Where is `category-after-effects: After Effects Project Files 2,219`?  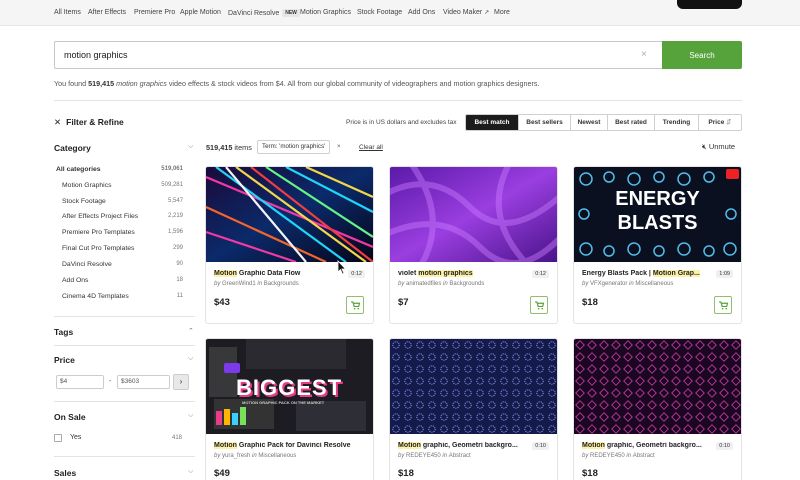 category-after-effects: After Effects Project Files 2,219 is located at coordinates (122, 216).